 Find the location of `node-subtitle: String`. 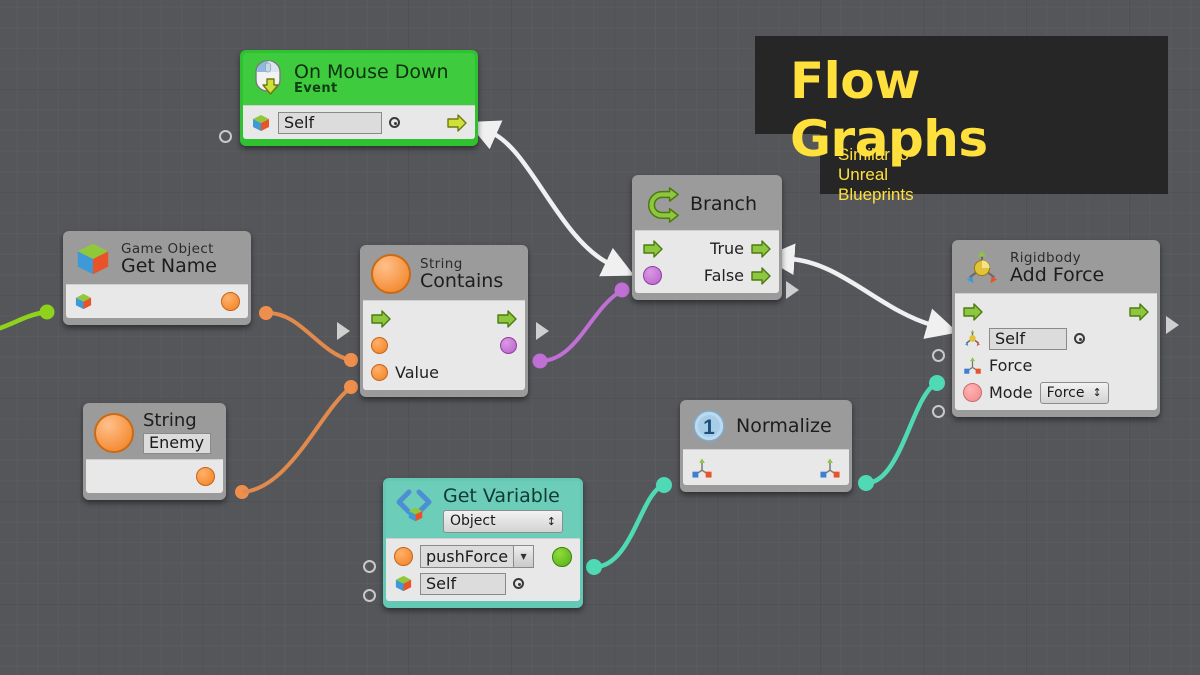

node-subtitle: String is located at coordinates (441, 263).